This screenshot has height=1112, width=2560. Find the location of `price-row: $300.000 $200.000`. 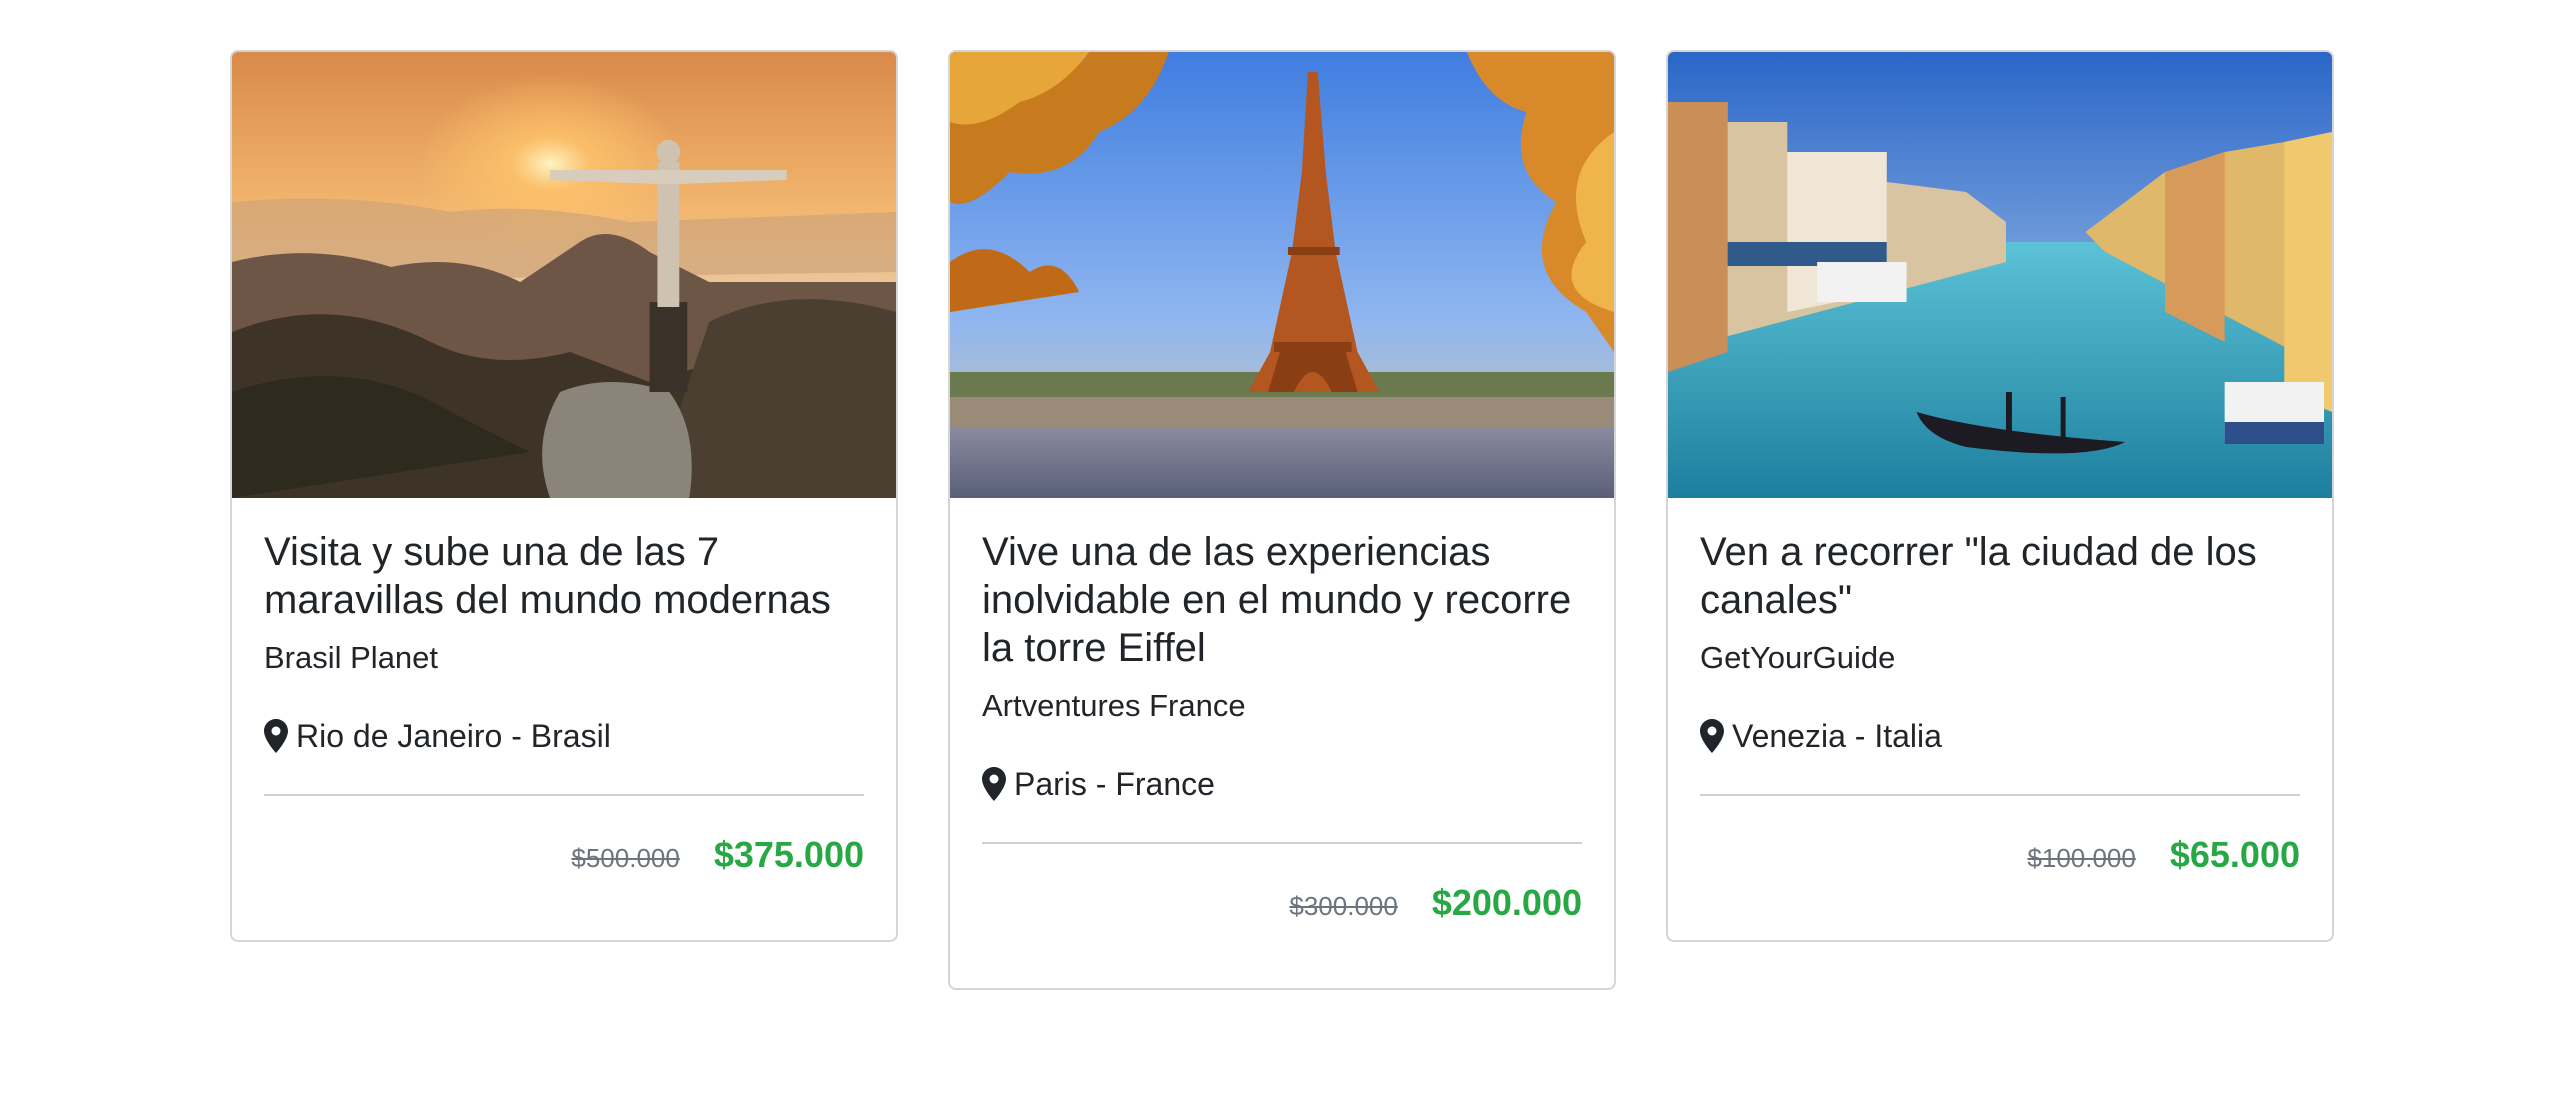

price-row: $300.000 $200.000 is located at coordinates (1282, 903).